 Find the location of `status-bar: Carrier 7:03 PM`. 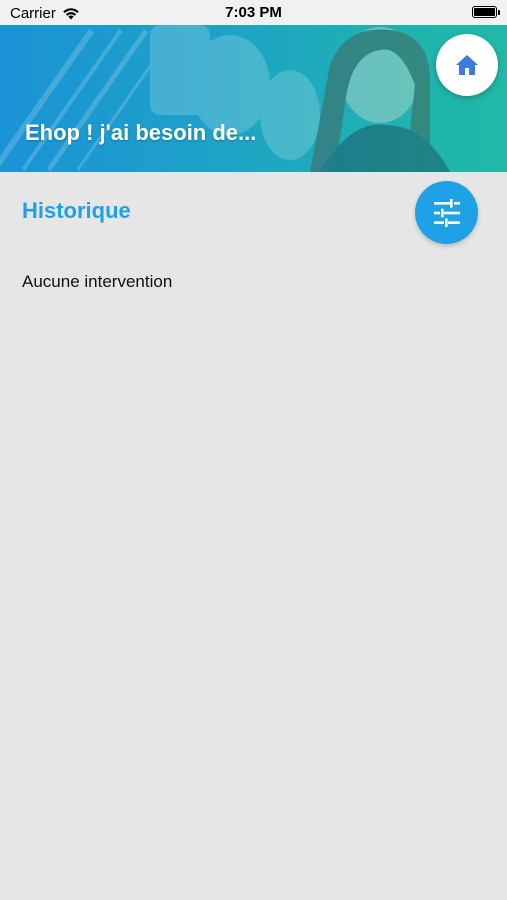

status-bar: Carrier 7:03 PM is located at coordinates (253, 12).